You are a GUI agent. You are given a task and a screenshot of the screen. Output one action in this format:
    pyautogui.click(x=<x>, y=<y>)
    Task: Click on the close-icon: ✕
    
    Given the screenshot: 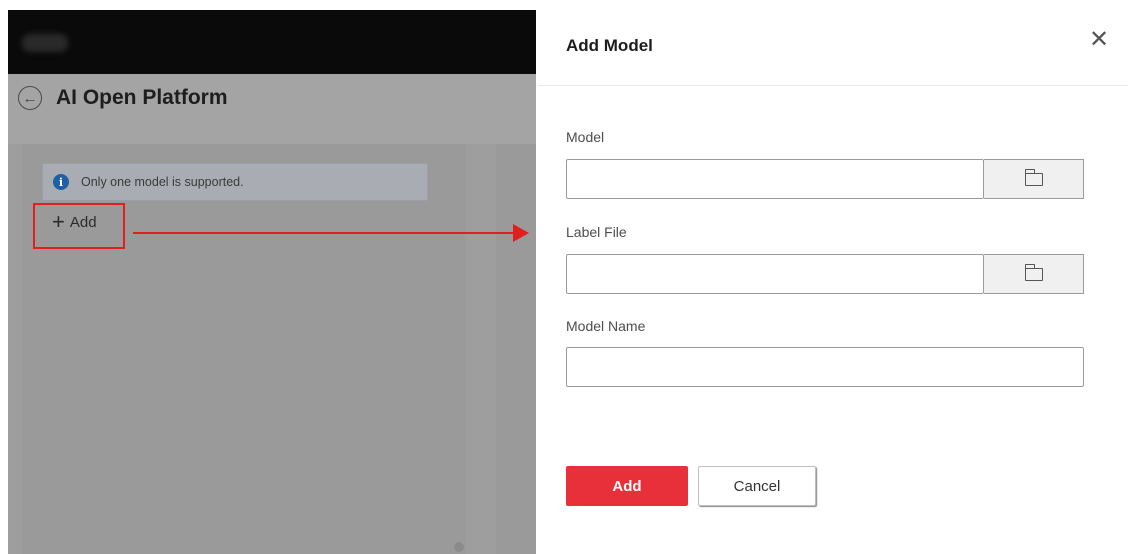 What is the action you would take?
    pyautogui.click(x=1099, y=40)
    